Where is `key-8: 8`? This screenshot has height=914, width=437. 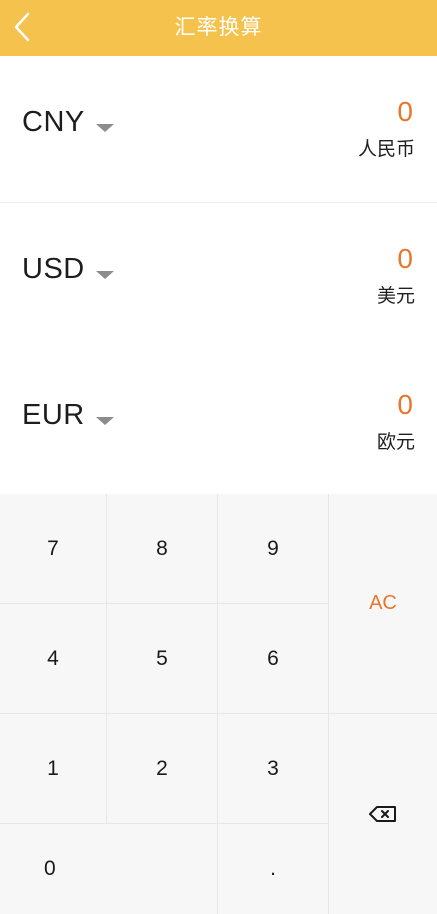
key-8: 8 is located at coordinates (162, 548).